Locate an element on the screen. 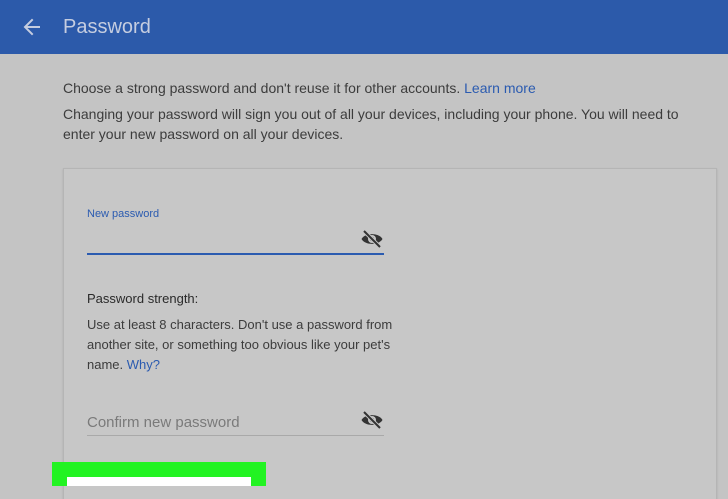 This screenshot has width=728, height=499. arrow-left-icon is located at coordinates (31, 27).